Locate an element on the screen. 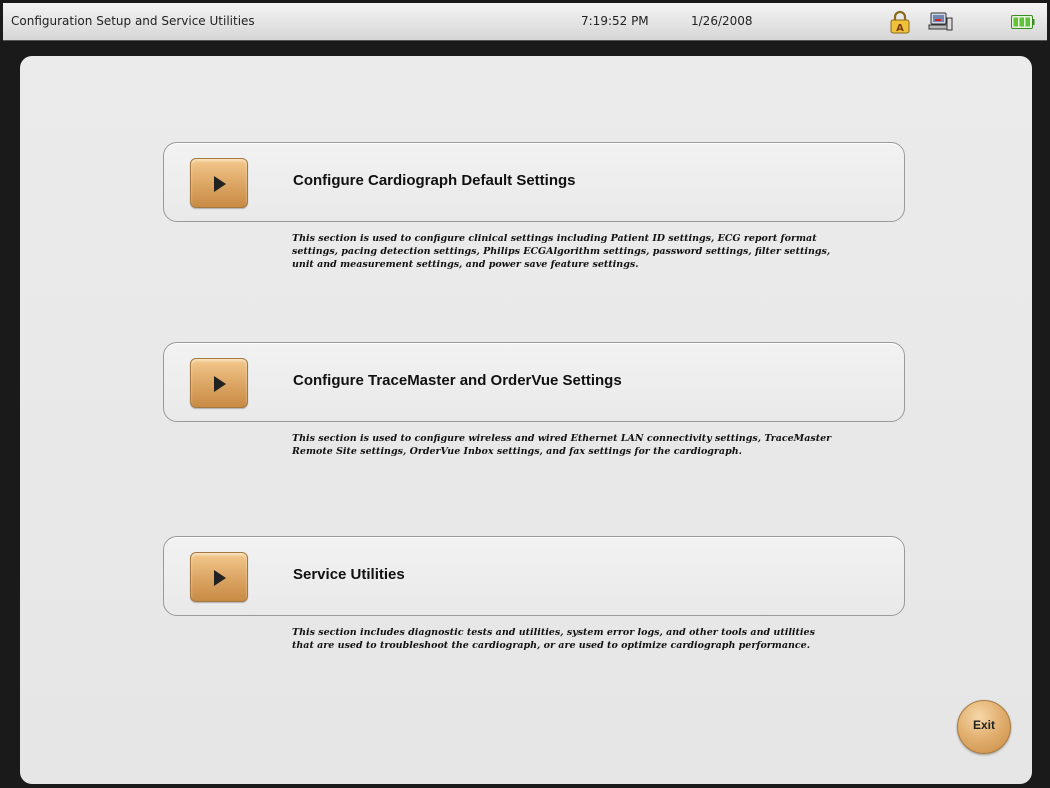 Image resolution: width=1050 pixels, height=788 pixels. option-label: Service Utilities is located at coordinates (349, 574).